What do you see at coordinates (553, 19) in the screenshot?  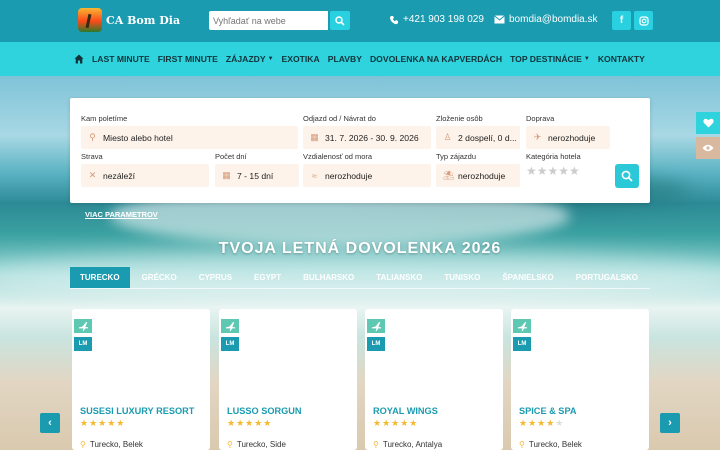 I see `email-address: bomdia@bomdia.sk` at bounding box center [553, 19].